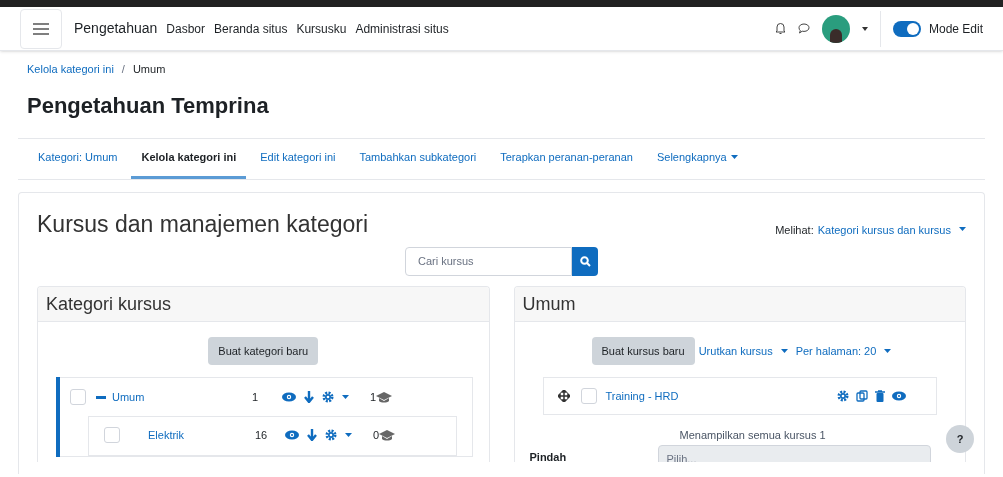  What do you see at coordinates (203, 224) in the screenshot?
I see `section-heading: Kursus dan manajemen kategori` at bounding box center [203, 224].